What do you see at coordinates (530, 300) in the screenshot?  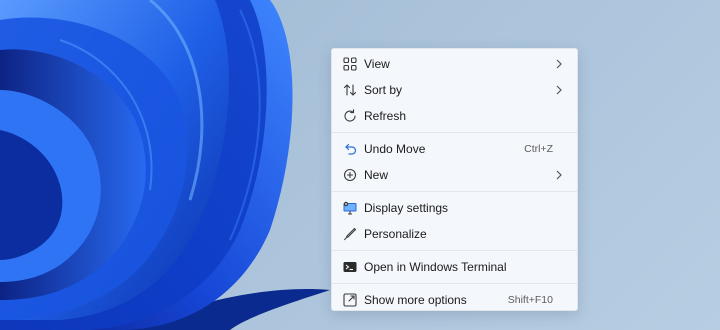 I see `keyboard-shortcut: Shift+F10` at bounding box center [530, 300].